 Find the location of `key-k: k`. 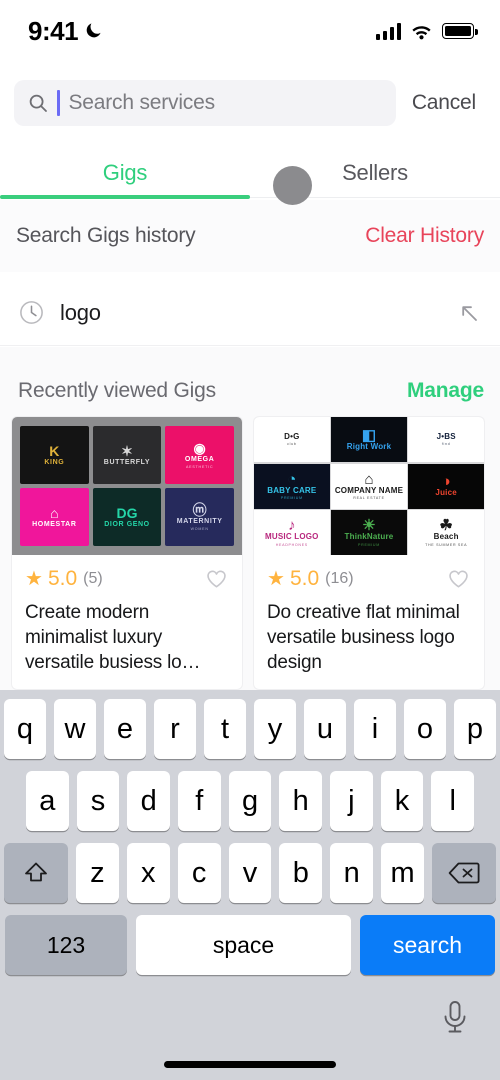

key-k: k is located at coordinates (402, 801).